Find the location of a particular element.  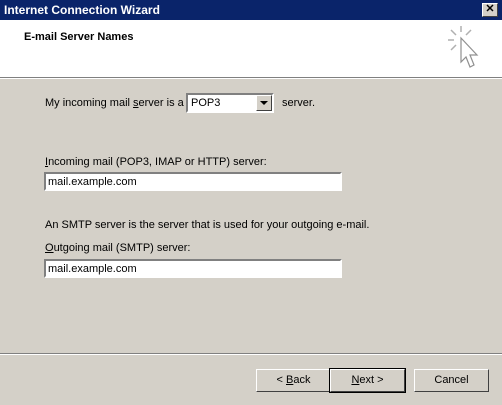

close-icon: ✕ is located at coordinates (490, 9).